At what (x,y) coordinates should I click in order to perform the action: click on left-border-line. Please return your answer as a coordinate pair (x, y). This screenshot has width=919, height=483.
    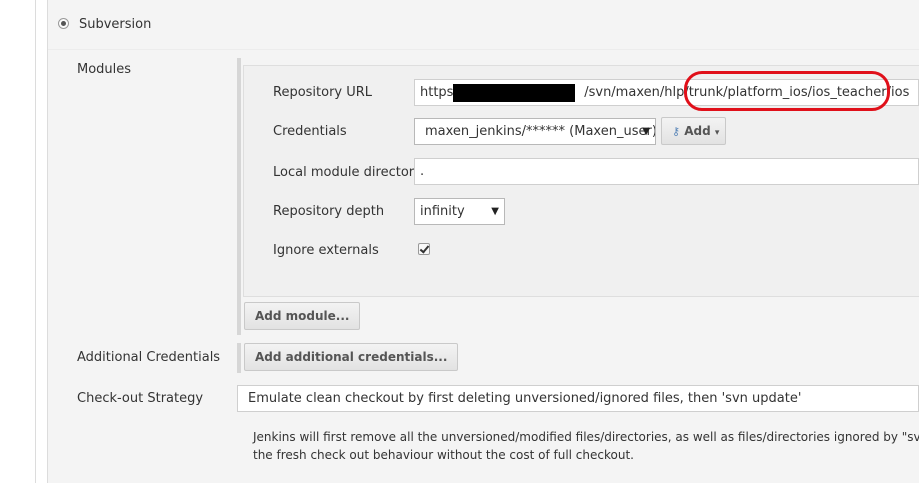
    Looking at the image, I should click on (35, 241).